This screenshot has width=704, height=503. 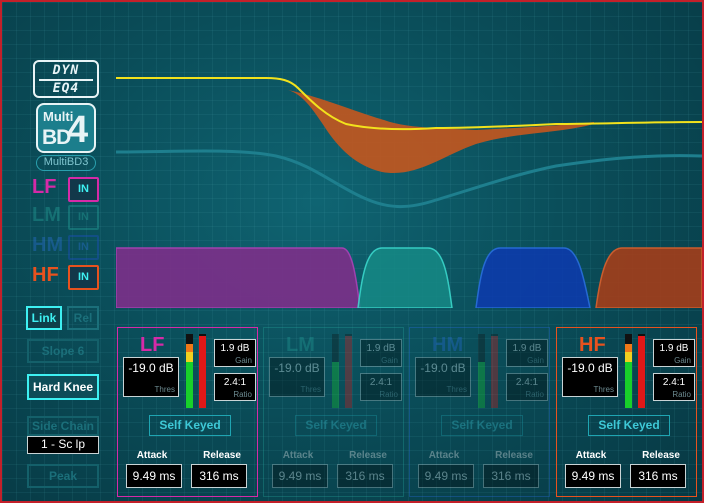 What do you see at coordinates (83, 189) in the screenshot?
I see `band-in-button-lf: IN` at bounding box center [83, 189].